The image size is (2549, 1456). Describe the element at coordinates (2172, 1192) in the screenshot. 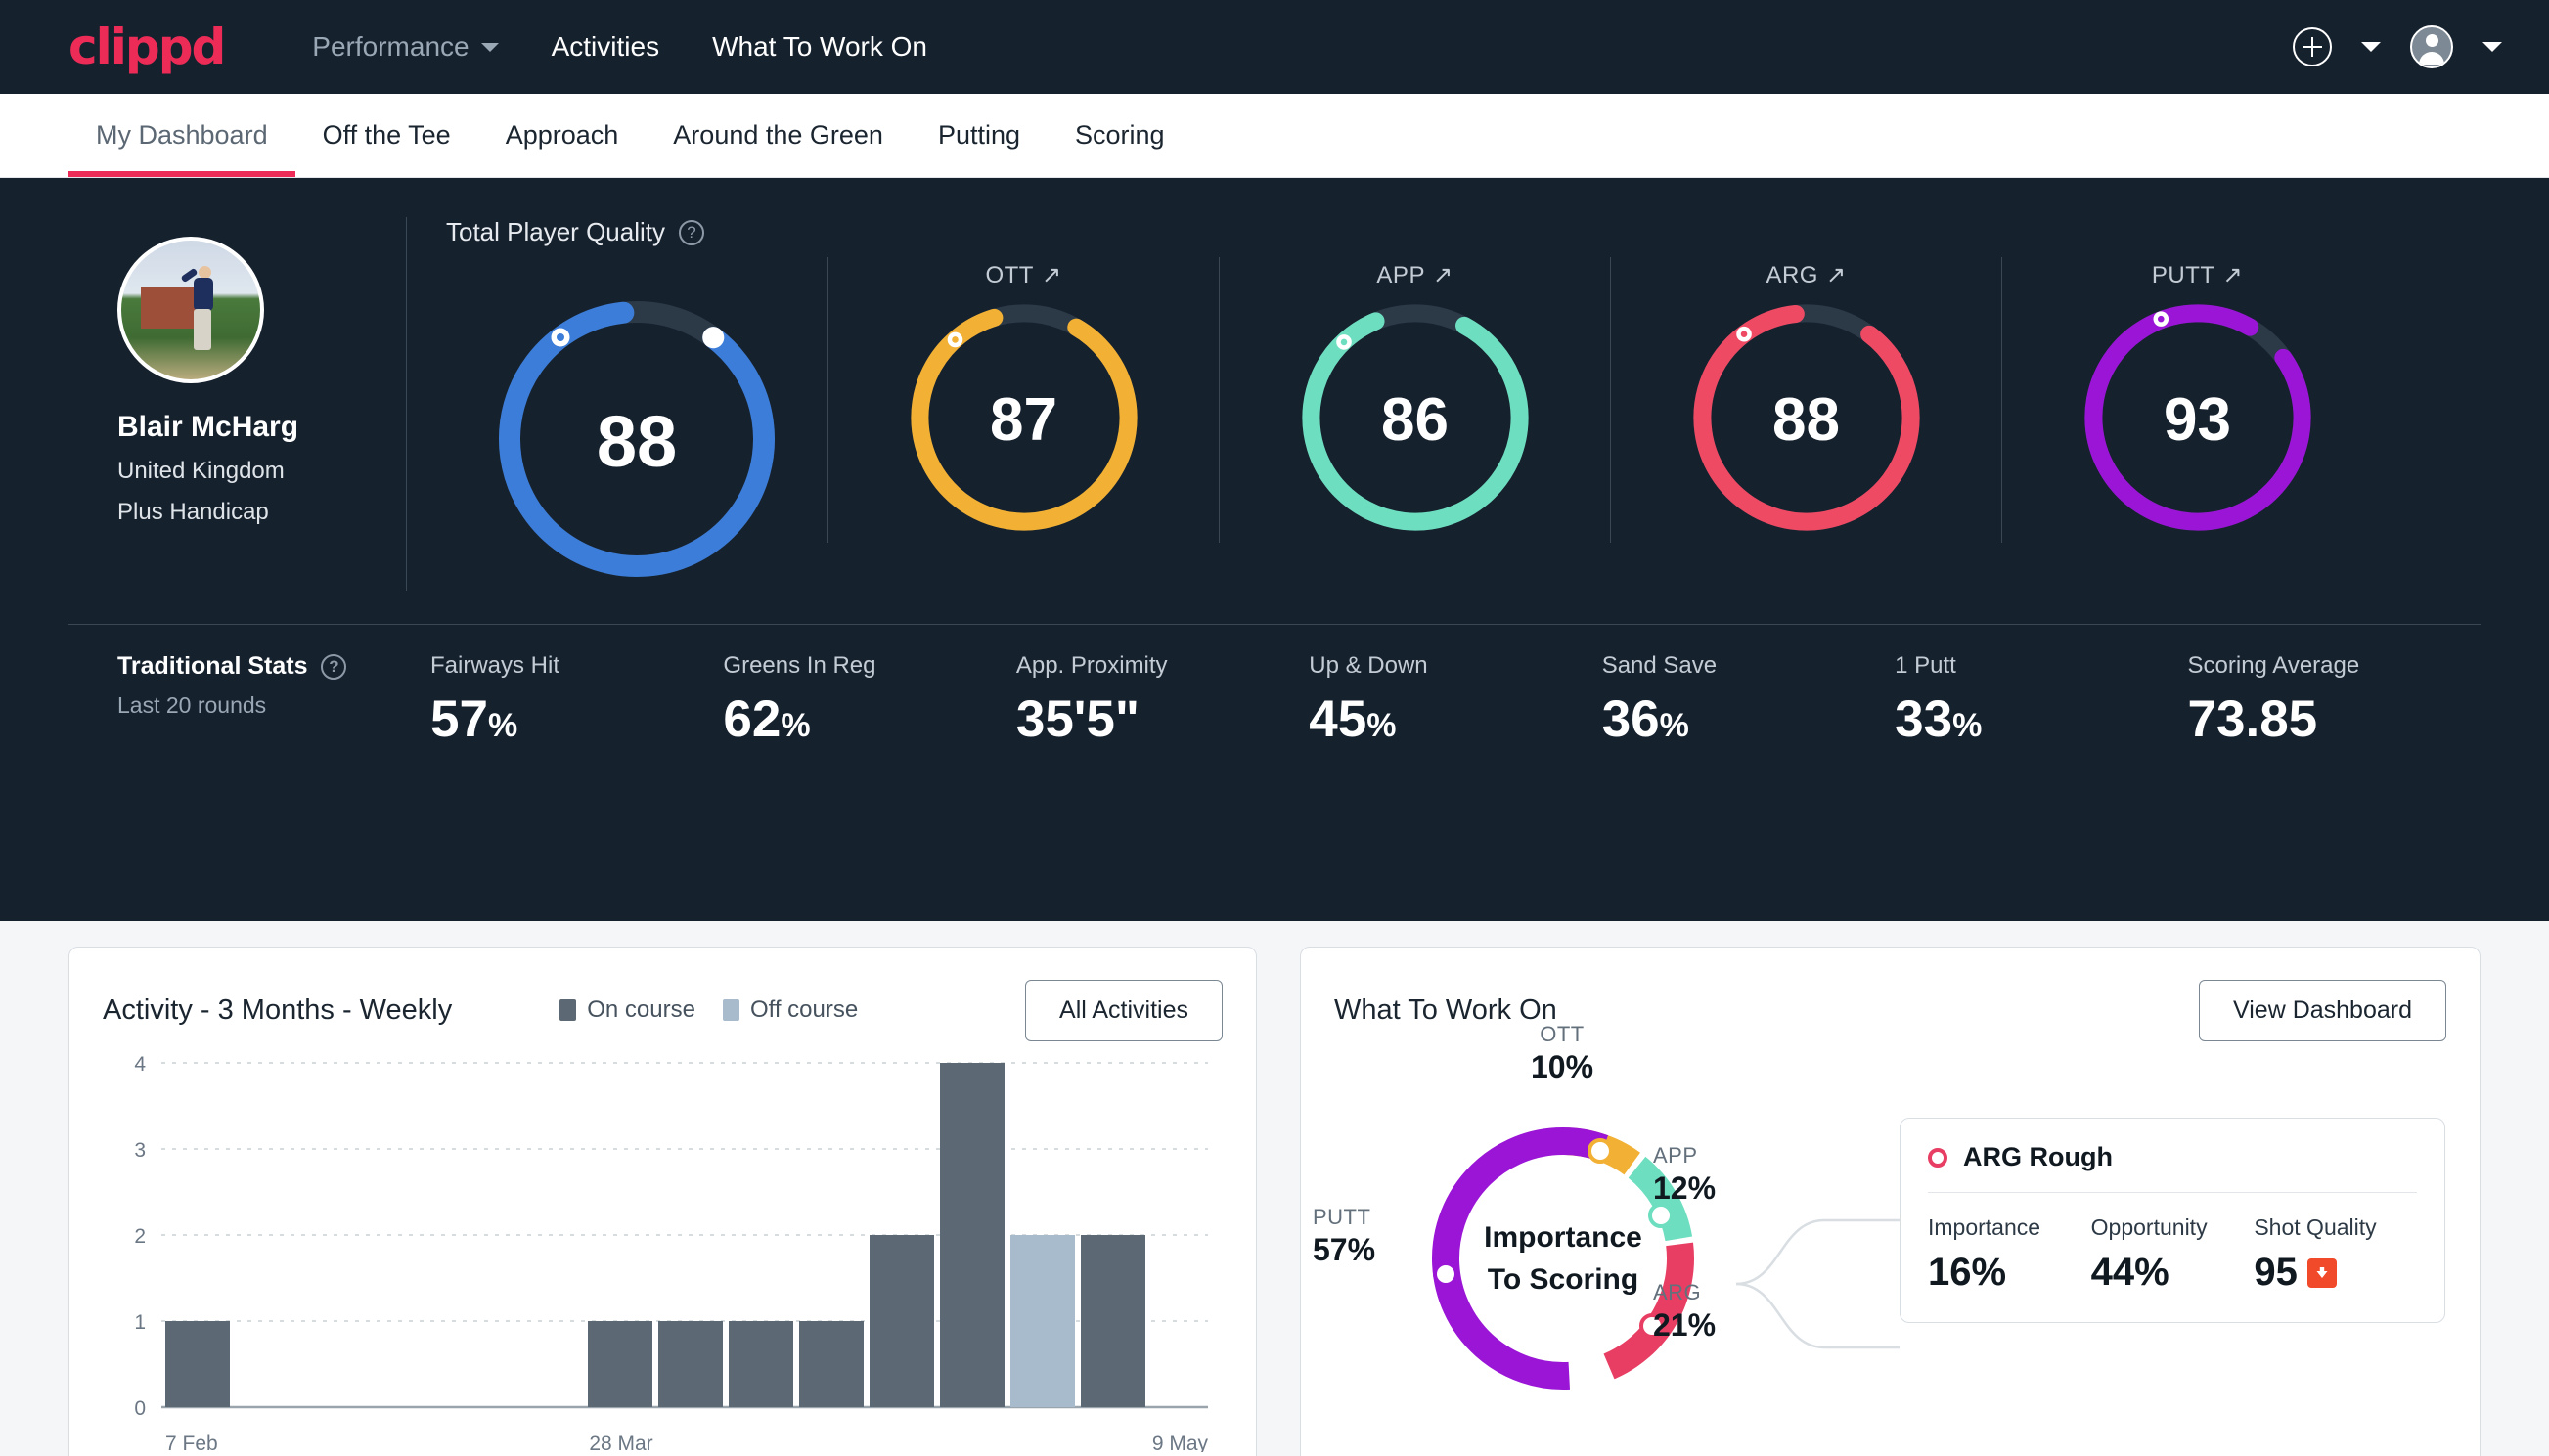

I see `detail-card-divider` at that location.